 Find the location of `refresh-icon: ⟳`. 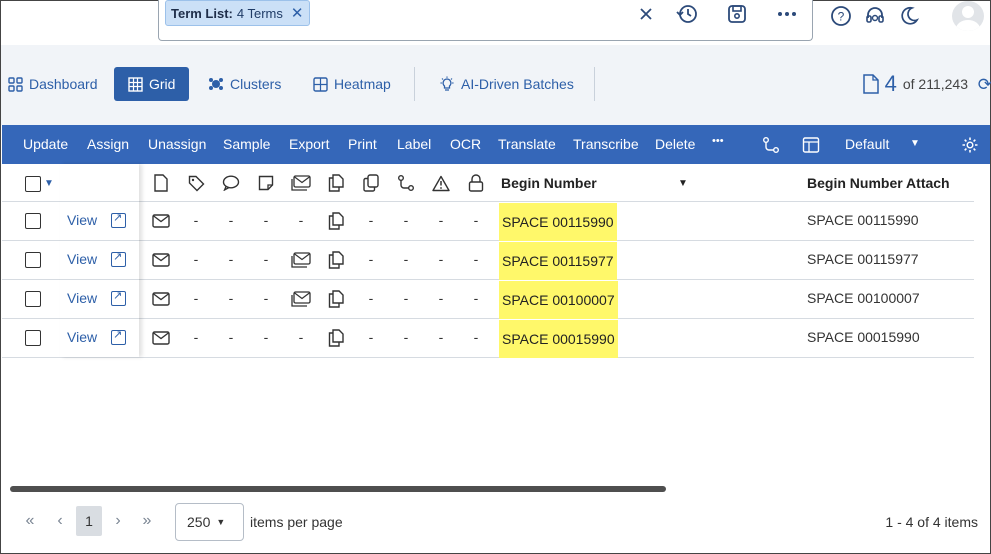

refresh-icon: ⟳ is located at coordinates (984, 85).